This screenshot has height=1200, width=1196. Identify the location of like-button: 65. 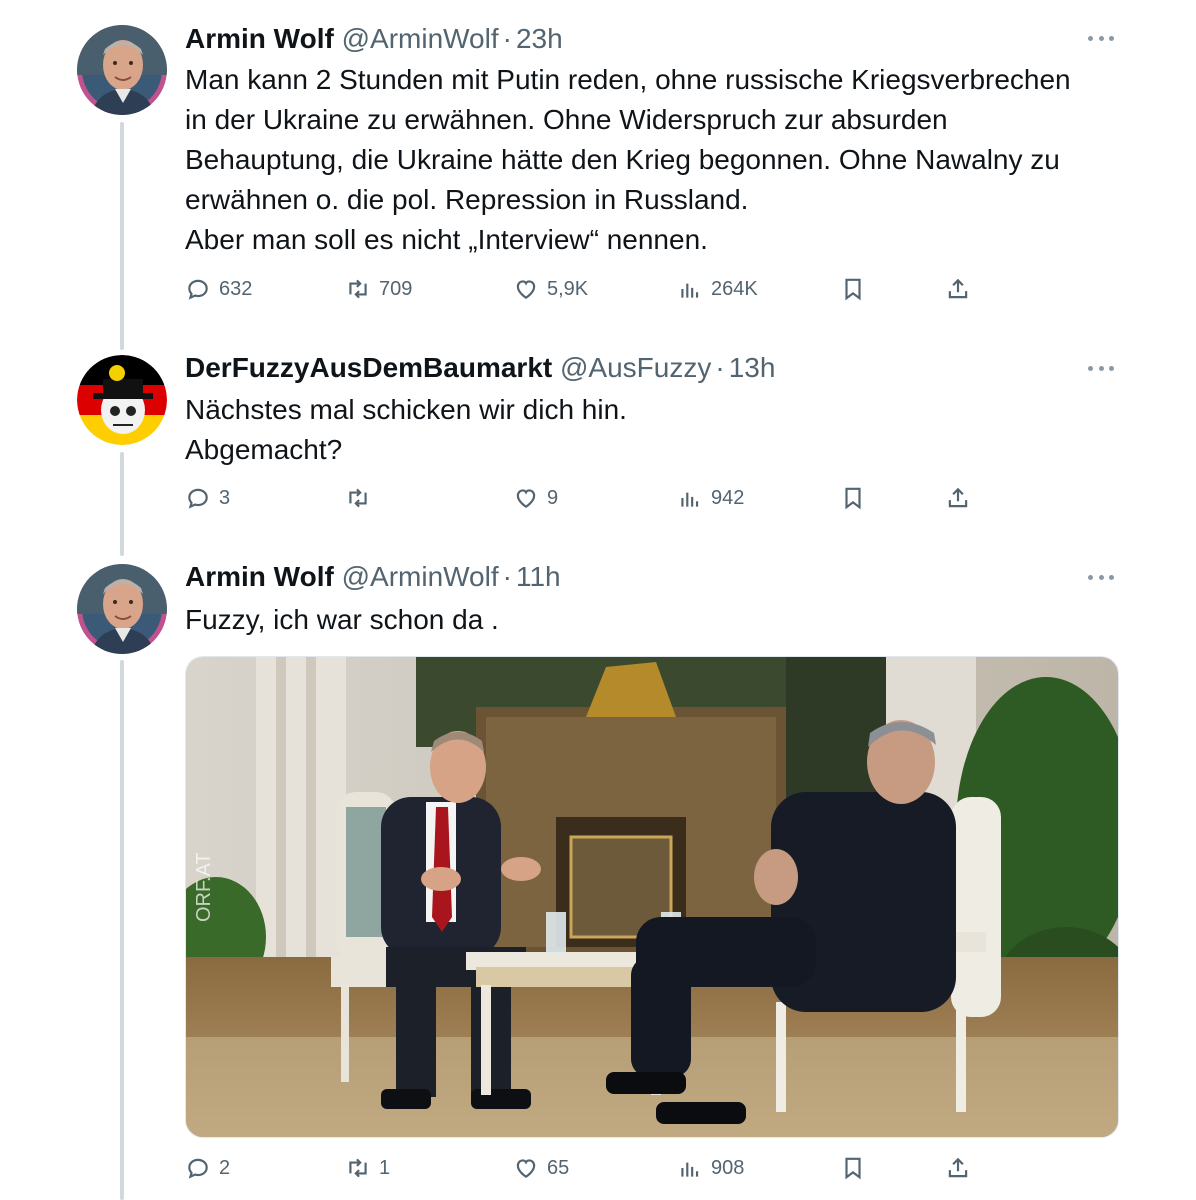
(541, 1168).